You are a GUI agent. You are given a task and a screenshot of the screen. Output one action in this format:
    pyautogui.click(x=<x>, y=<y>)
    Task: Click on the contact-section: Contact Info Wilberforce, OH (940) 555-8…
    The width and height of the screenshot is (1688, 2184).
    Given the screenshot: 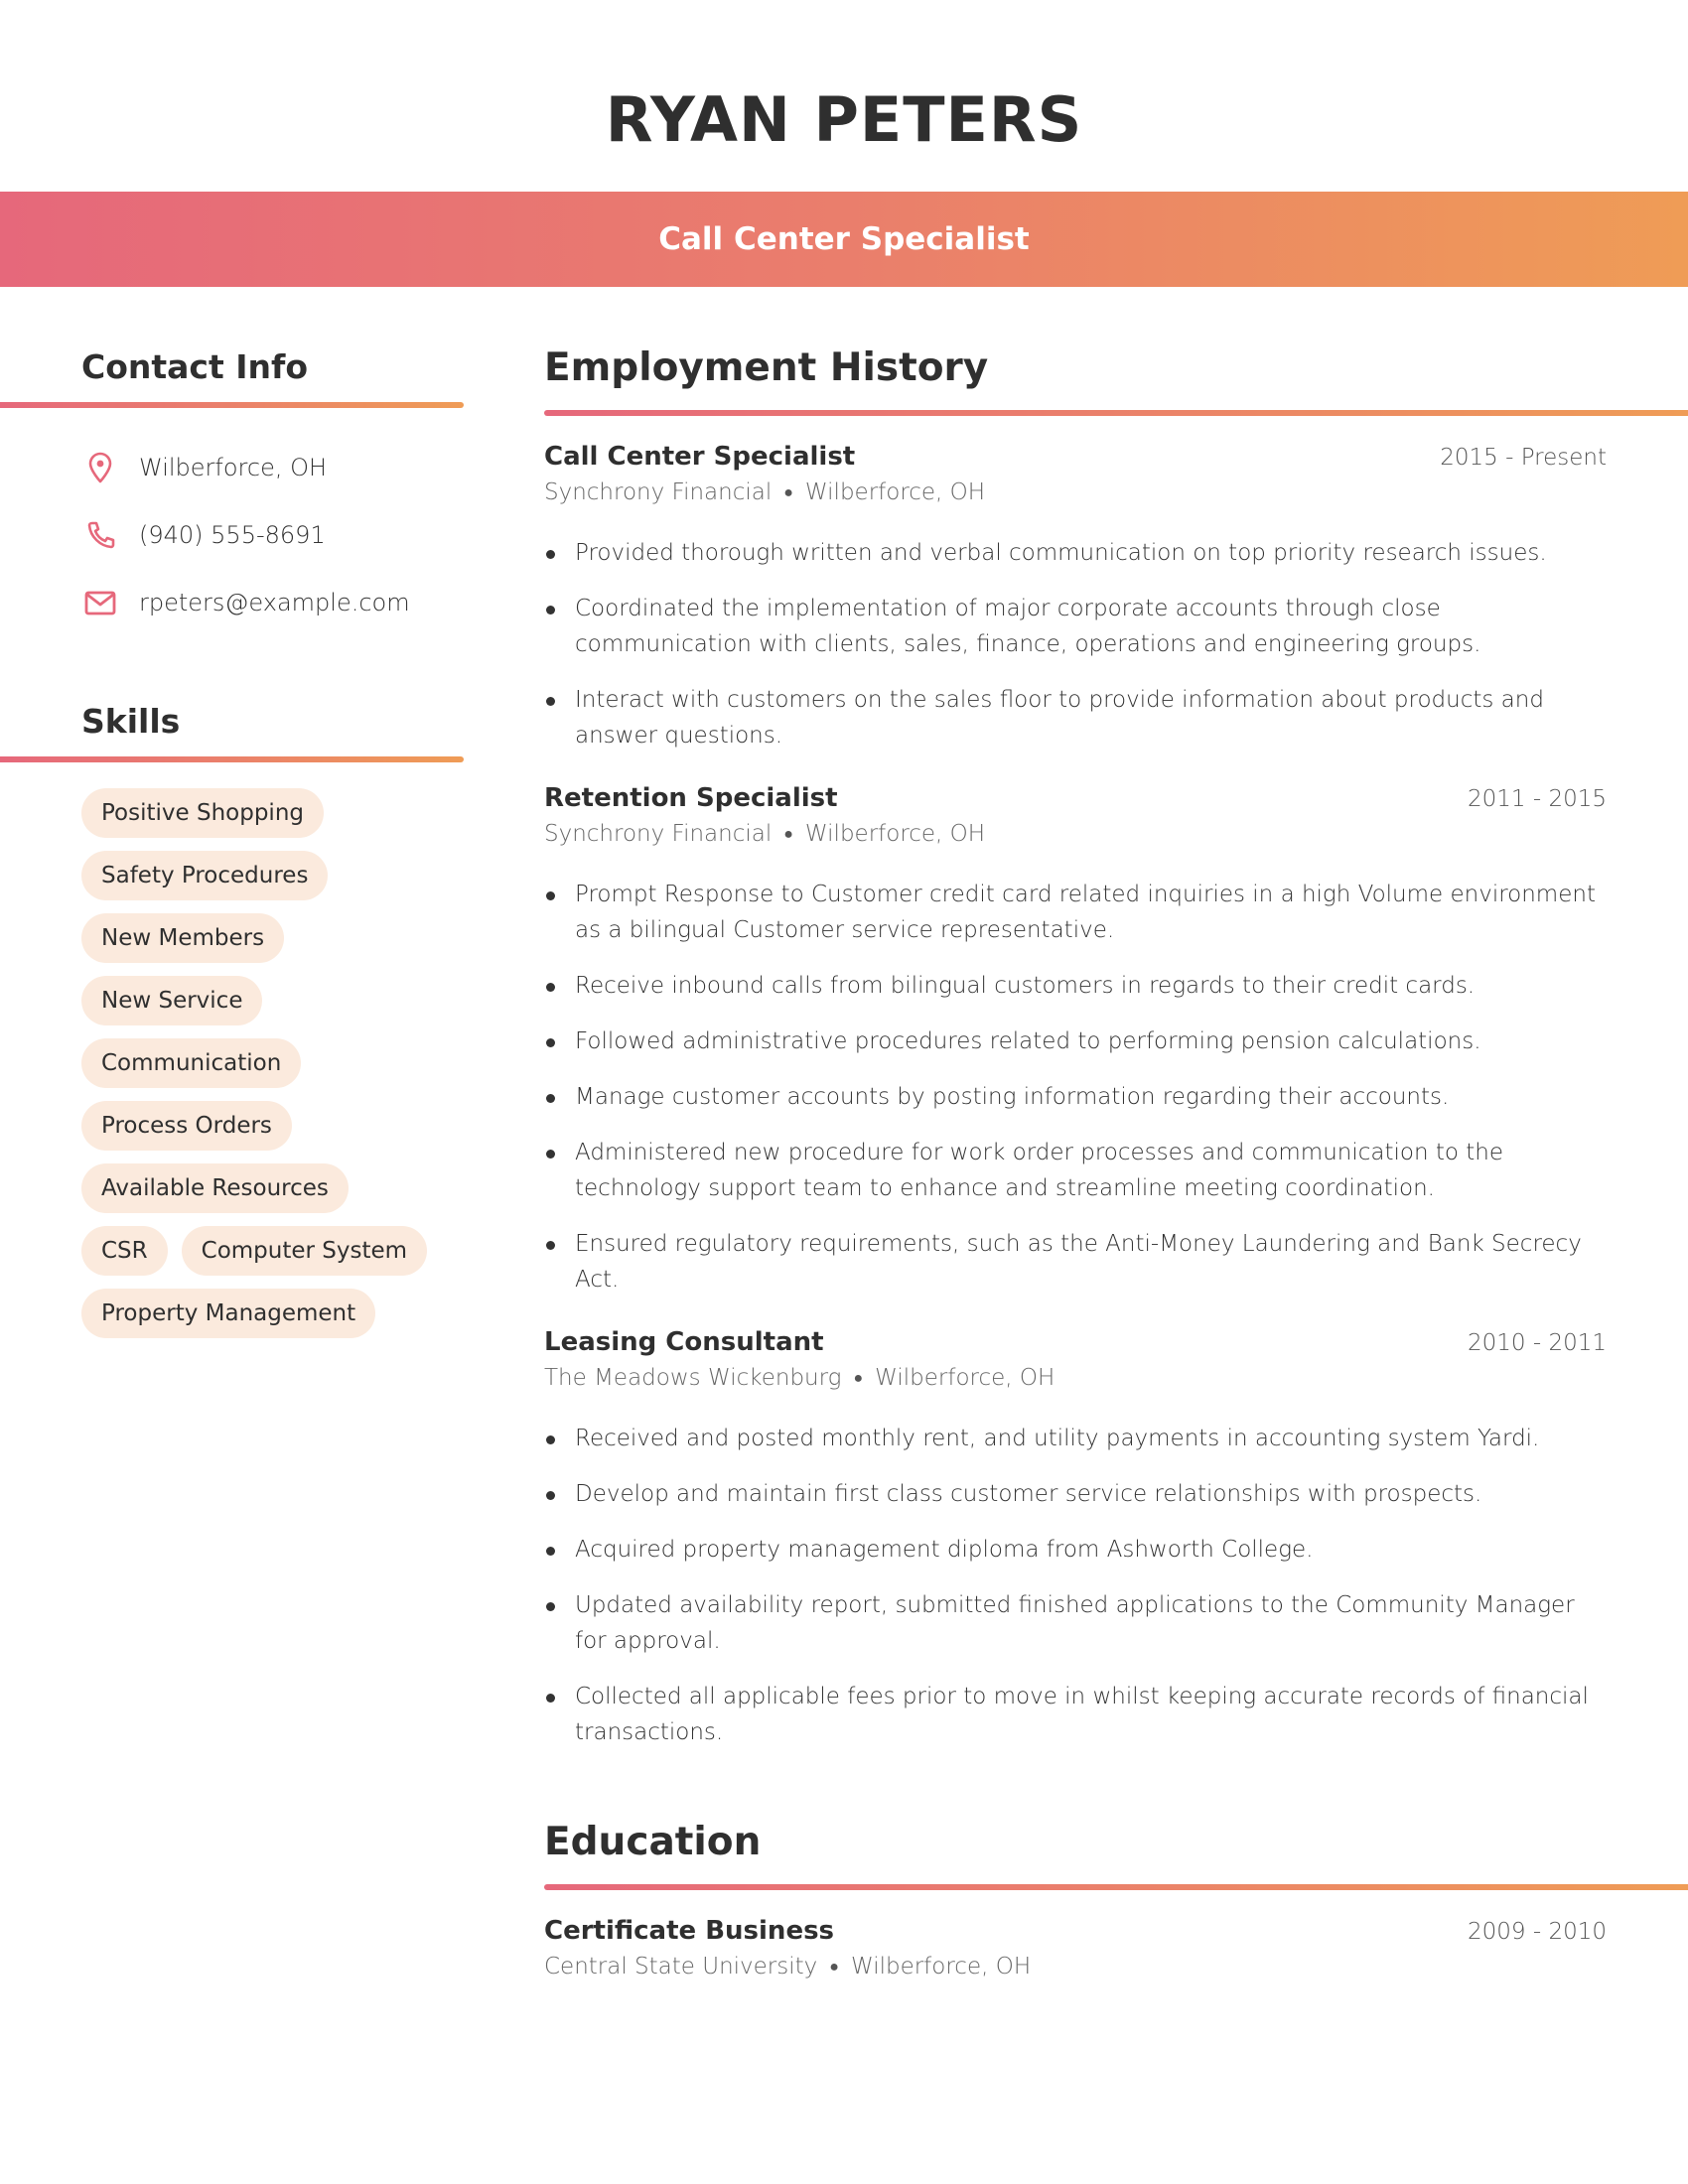 What is the action you would take?
    pyautogui.click(x=232, y=491)
    